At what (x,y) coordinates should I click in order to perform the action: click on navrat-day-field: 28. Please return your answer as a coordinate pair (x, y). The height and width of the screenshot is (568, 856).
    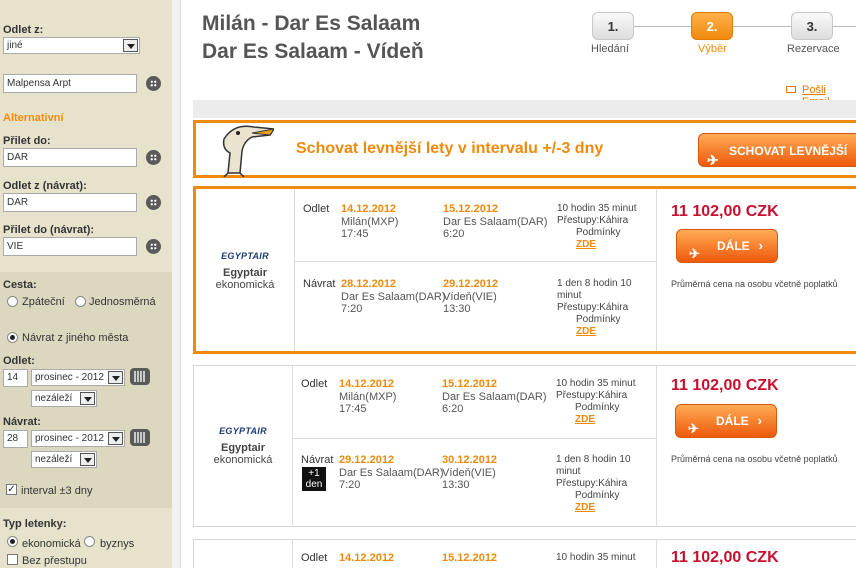
    Looking at the image, I should click on (15, 439).